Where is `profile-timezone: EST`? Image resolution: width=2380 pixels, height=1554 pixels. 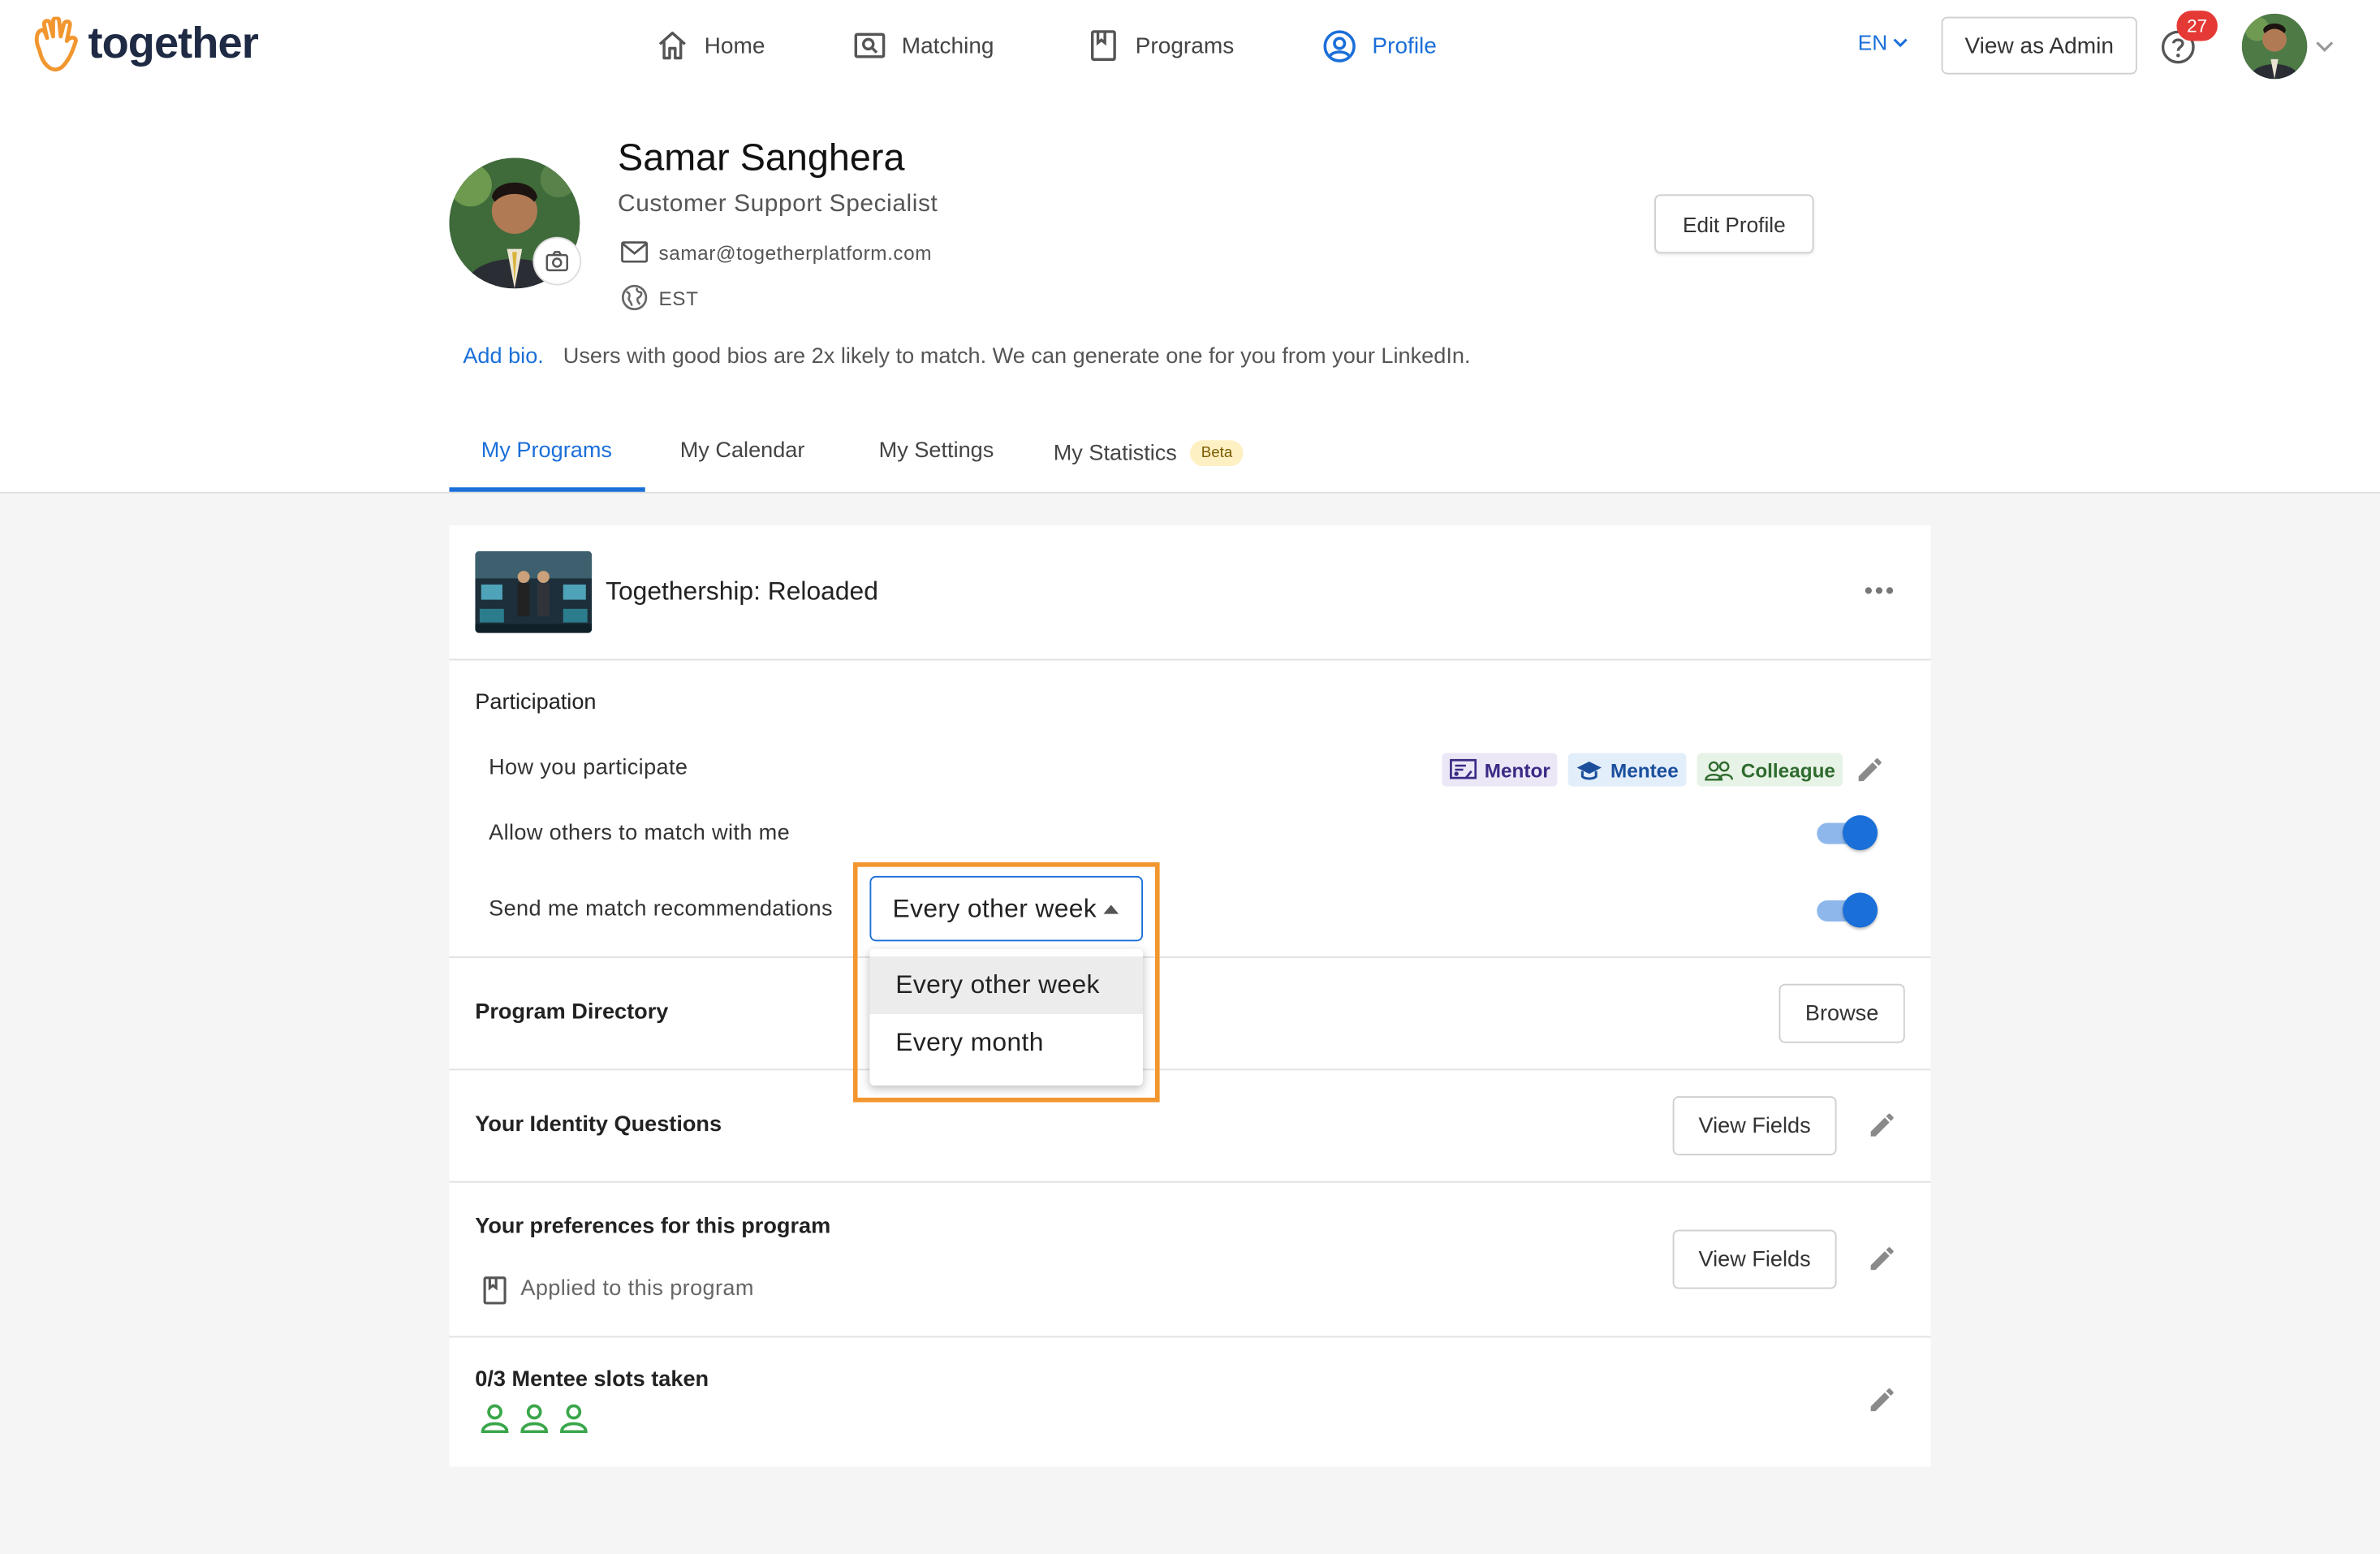
profile-timezone: EST is located at coordinates (678, 297).